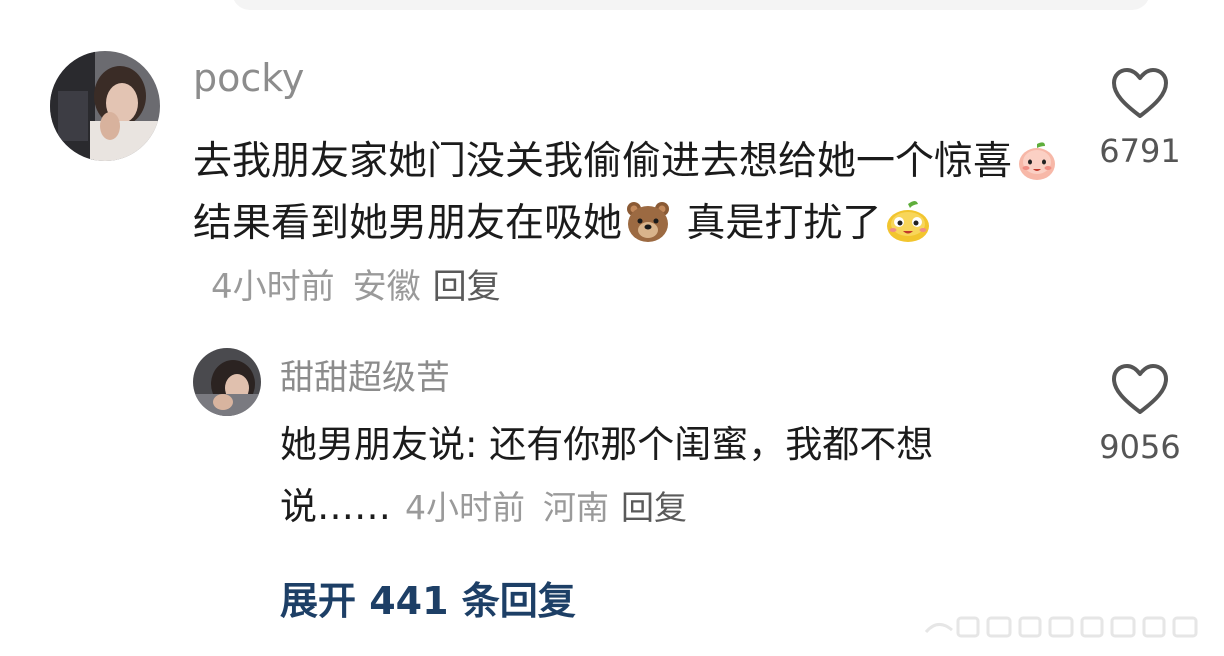  I want to click on watermark-logo, so click(1061, 627).